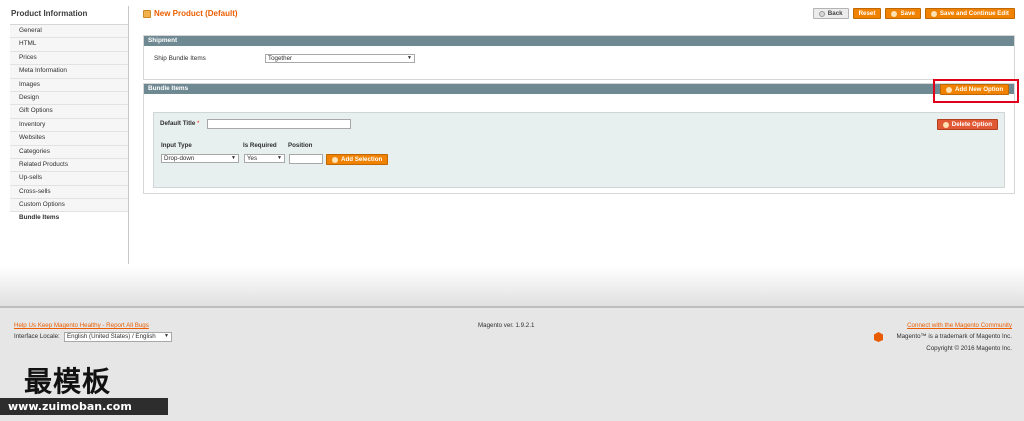 The height and width of the screenshot is (421, 1024). I want to click on is-required-value: Yes, so click(252, 158).